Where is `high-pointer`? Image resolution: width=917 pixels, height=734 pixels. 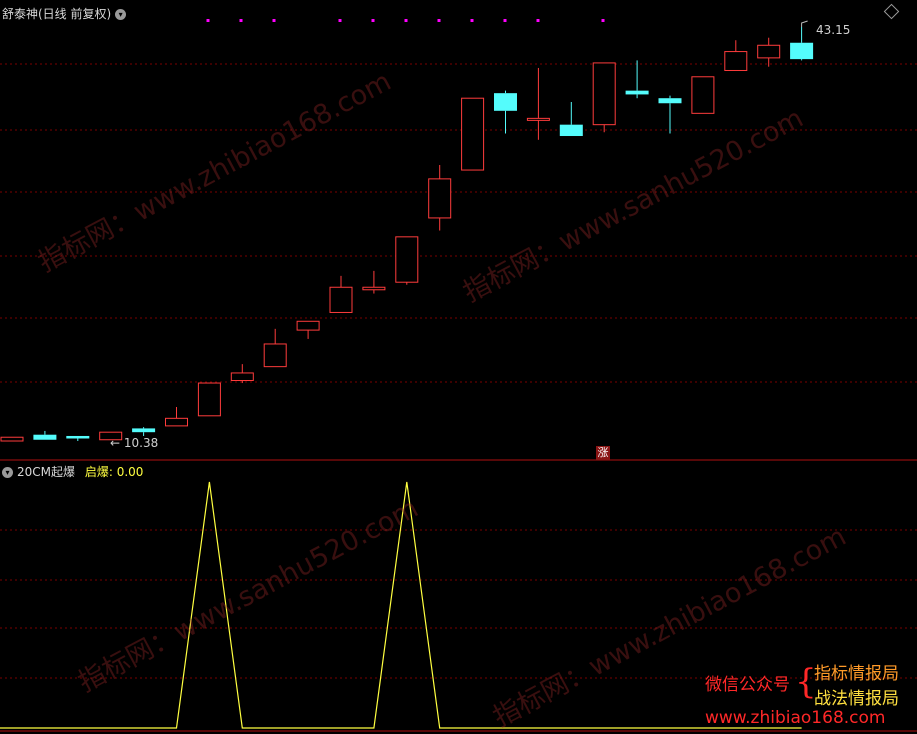
high-pointer is located at coordinates (804, 23).